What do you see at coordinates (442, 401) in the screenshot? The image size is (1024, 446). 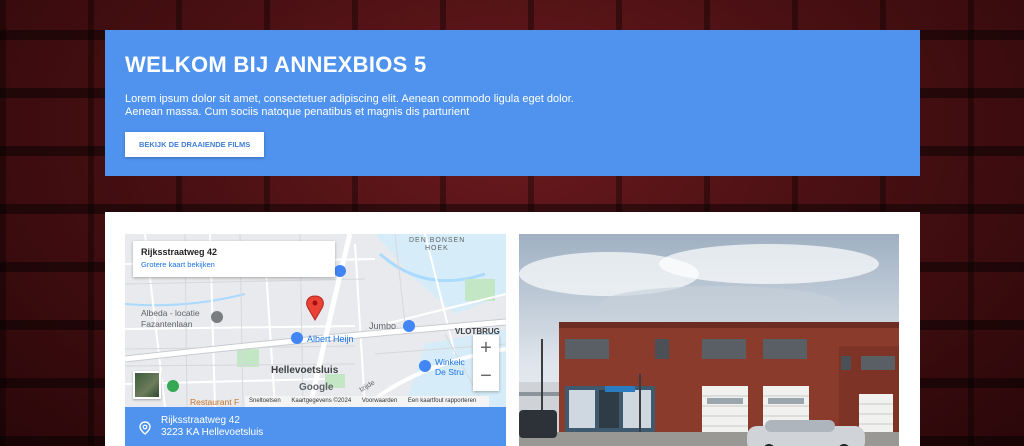 I see `report-error-link: Een kaartfout rapporteren` at bounding box center [442, 401].